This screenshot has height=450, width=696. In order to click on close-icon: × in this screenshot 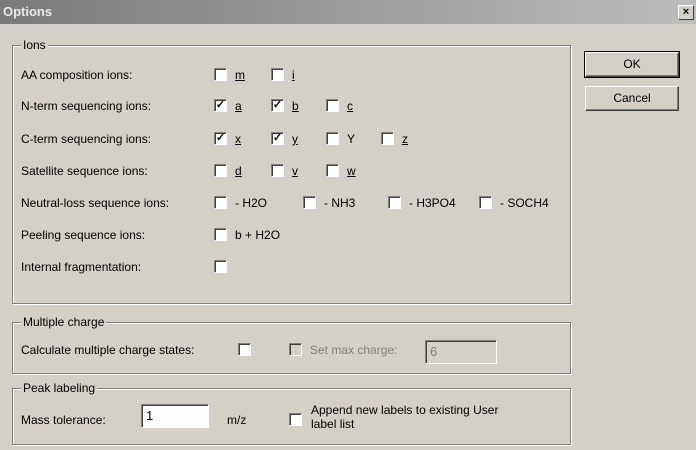, I will do `click(686, 12)`.